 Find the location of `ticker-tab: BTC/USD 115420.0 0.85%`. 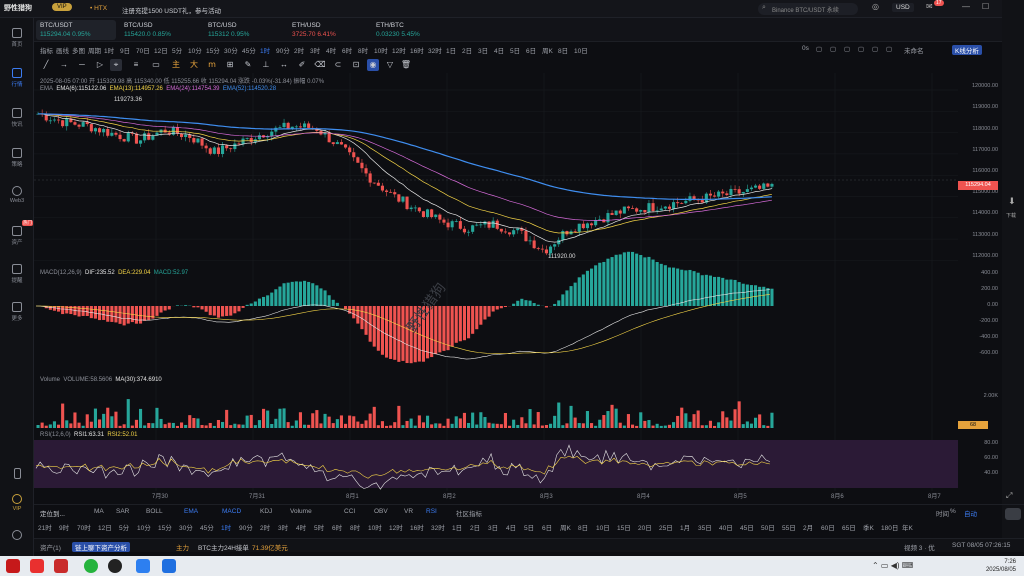

ticker-tab: BTC/USD 115420.0 0.85% is located at coordinates (160, 30).